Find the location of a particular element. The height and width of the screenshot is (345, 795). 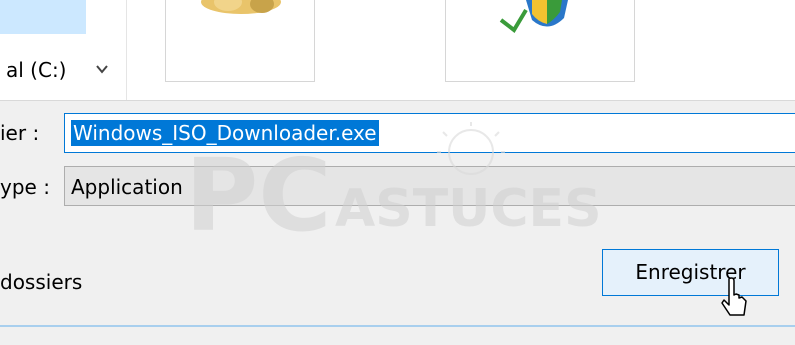

save-button: Enregistrer is located at coordinates (690, 272).